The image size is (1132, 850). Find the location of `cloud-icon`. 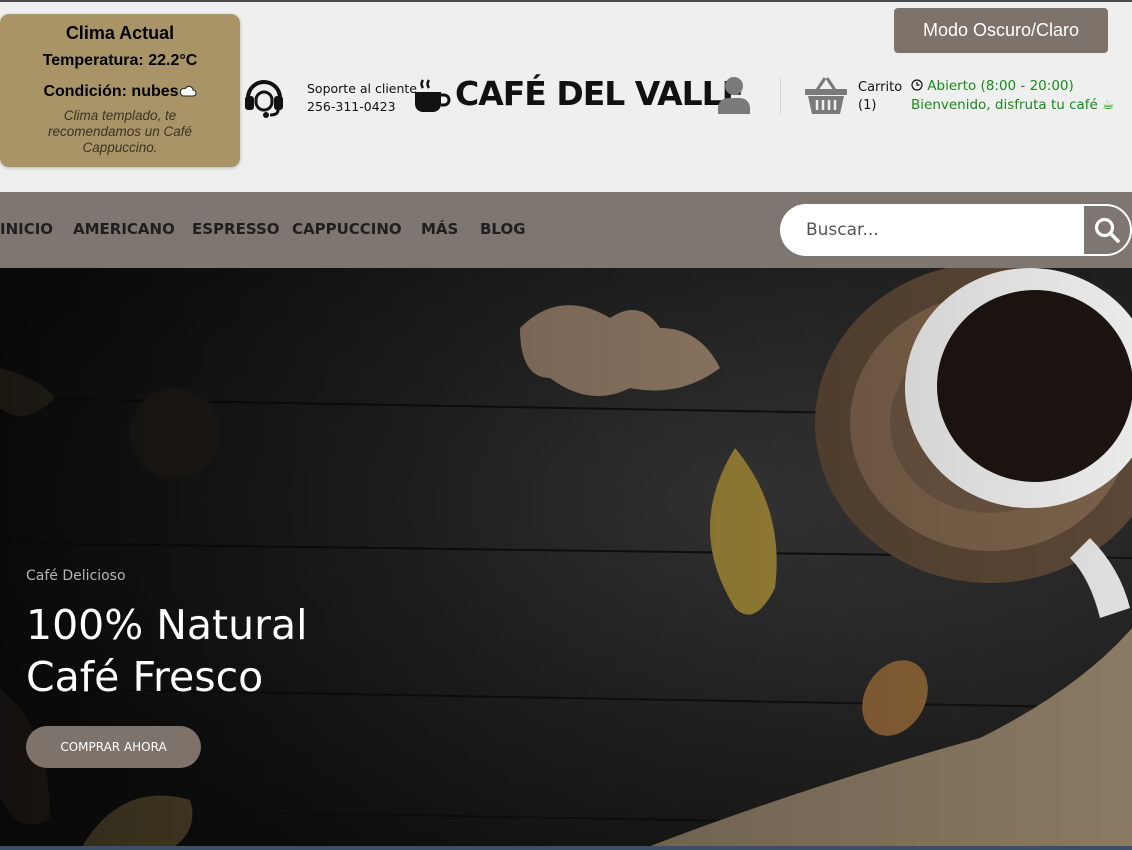

cloud-icon is located at coordinates (187, 91).